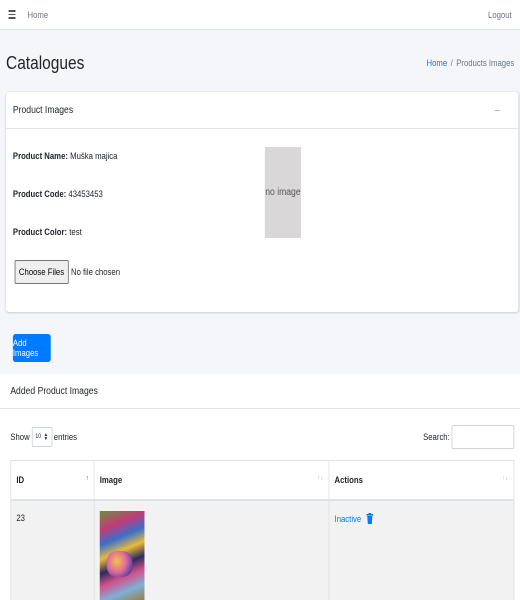 The image size is (520, 600). What do you see at coordinates (497, 110) in the screenshot?
I see `collapse-button: –` at bounding box center [497, 110].